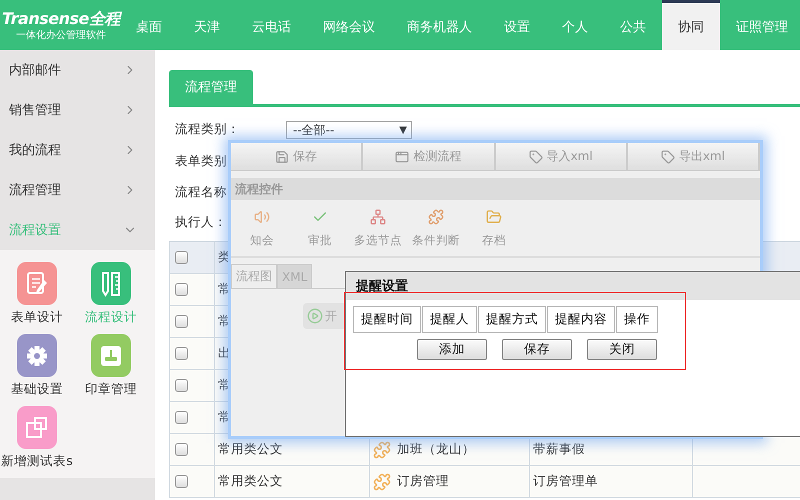 Image resolution: width=800 pixels, height=500 pixels. Describe the element at coordinates (61, 36) in the screenshot. I see `slogan: 一体化办公管理软件` at that location.